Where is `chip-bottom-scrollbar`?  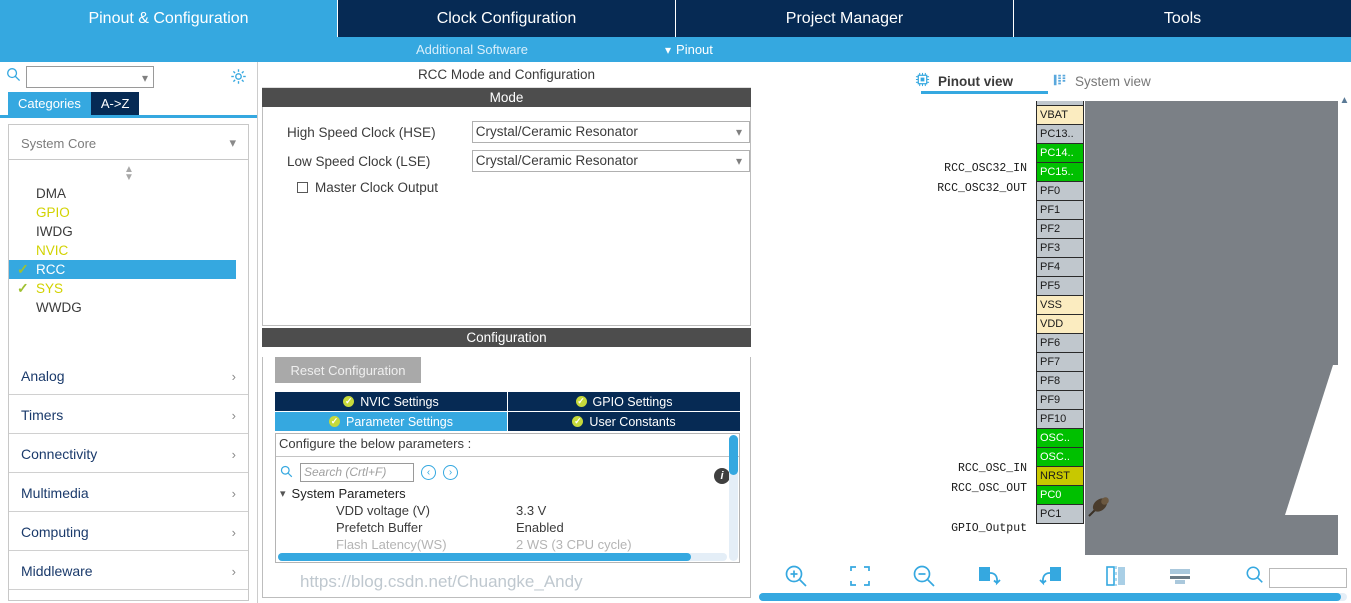 chip-bottom-scrollbar is located at coordinates (1053, 597).